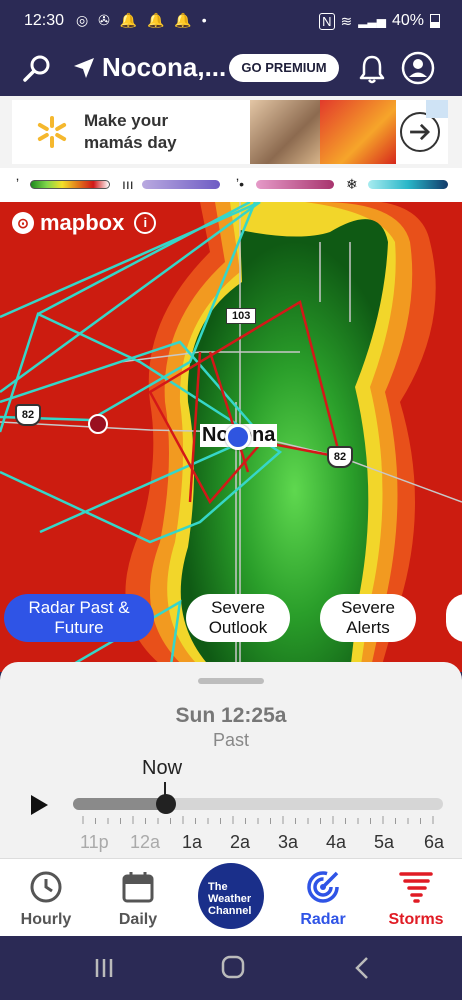  What do you see at coordinates (165, 804) in the screenshot?
I see `timeline-scrubber` at bounding box center [165, 804].